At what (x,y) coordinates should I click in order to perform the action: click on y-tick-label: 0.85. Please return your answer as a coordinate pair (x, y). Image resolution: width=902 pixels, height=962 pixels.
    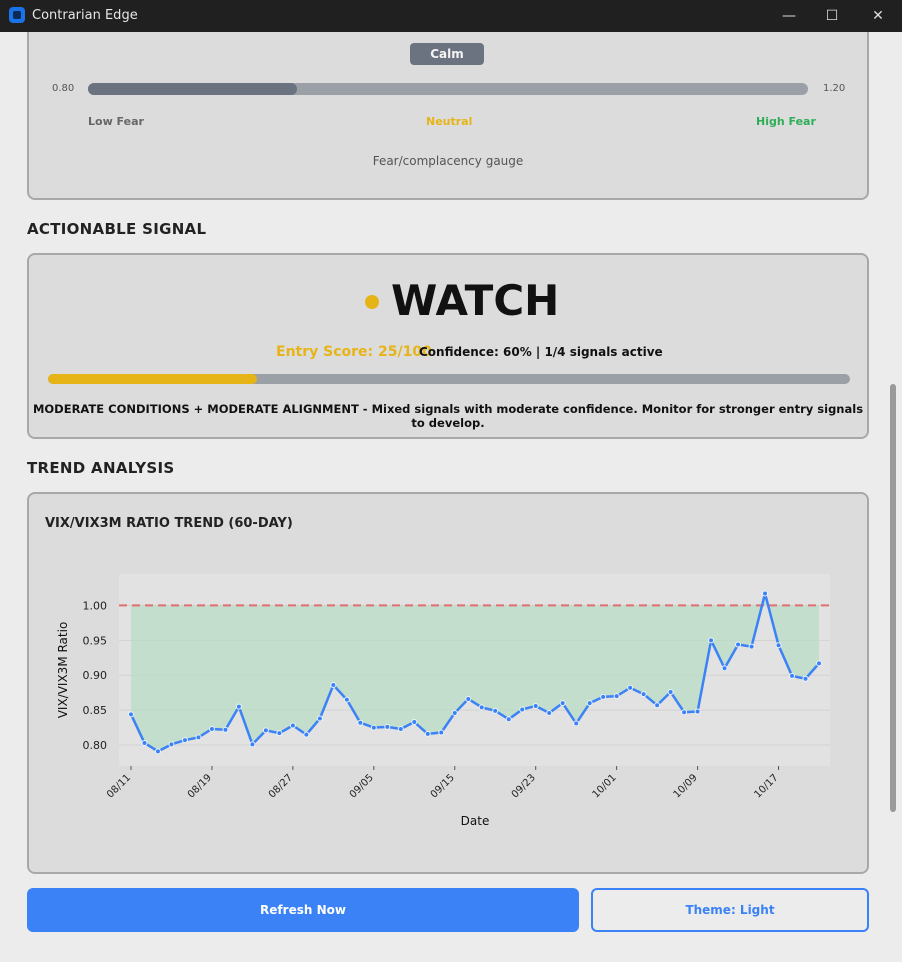
    Looking at the image, I should click on (95, 710).